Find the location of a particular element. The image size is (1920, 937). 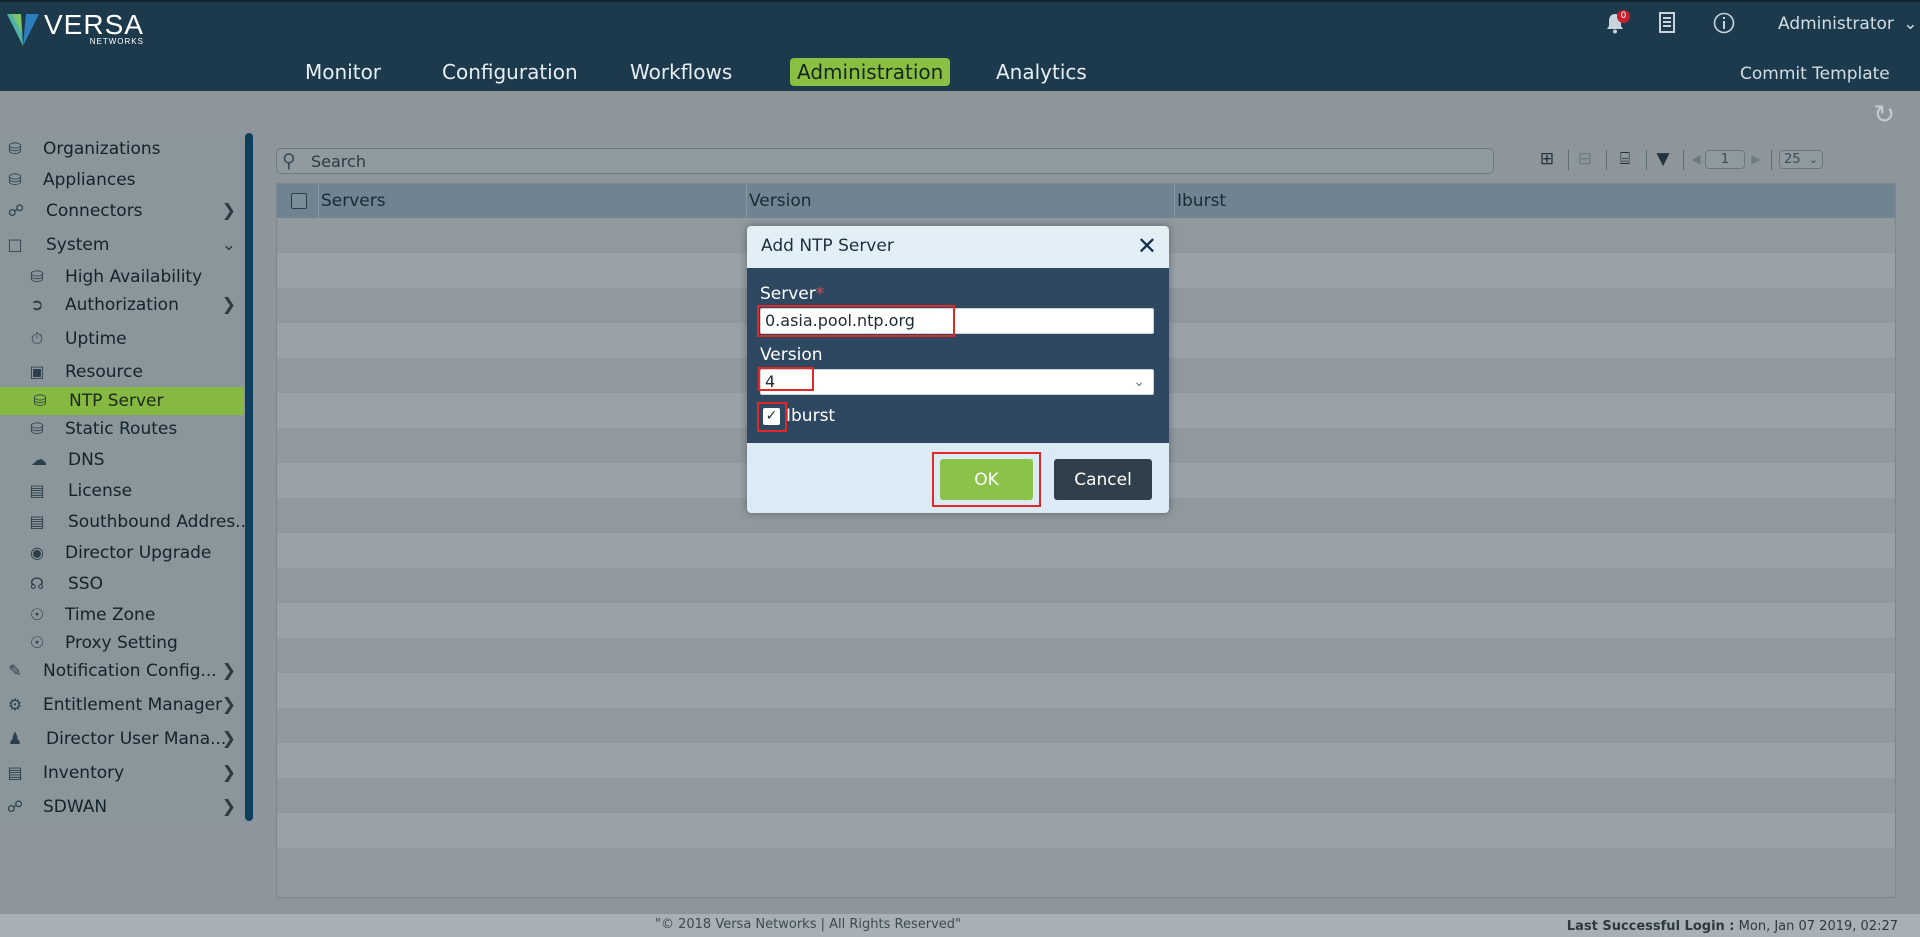

sidebar-item-inventory: ▤ Inventory ❯ is located at coordinates (122, 773).